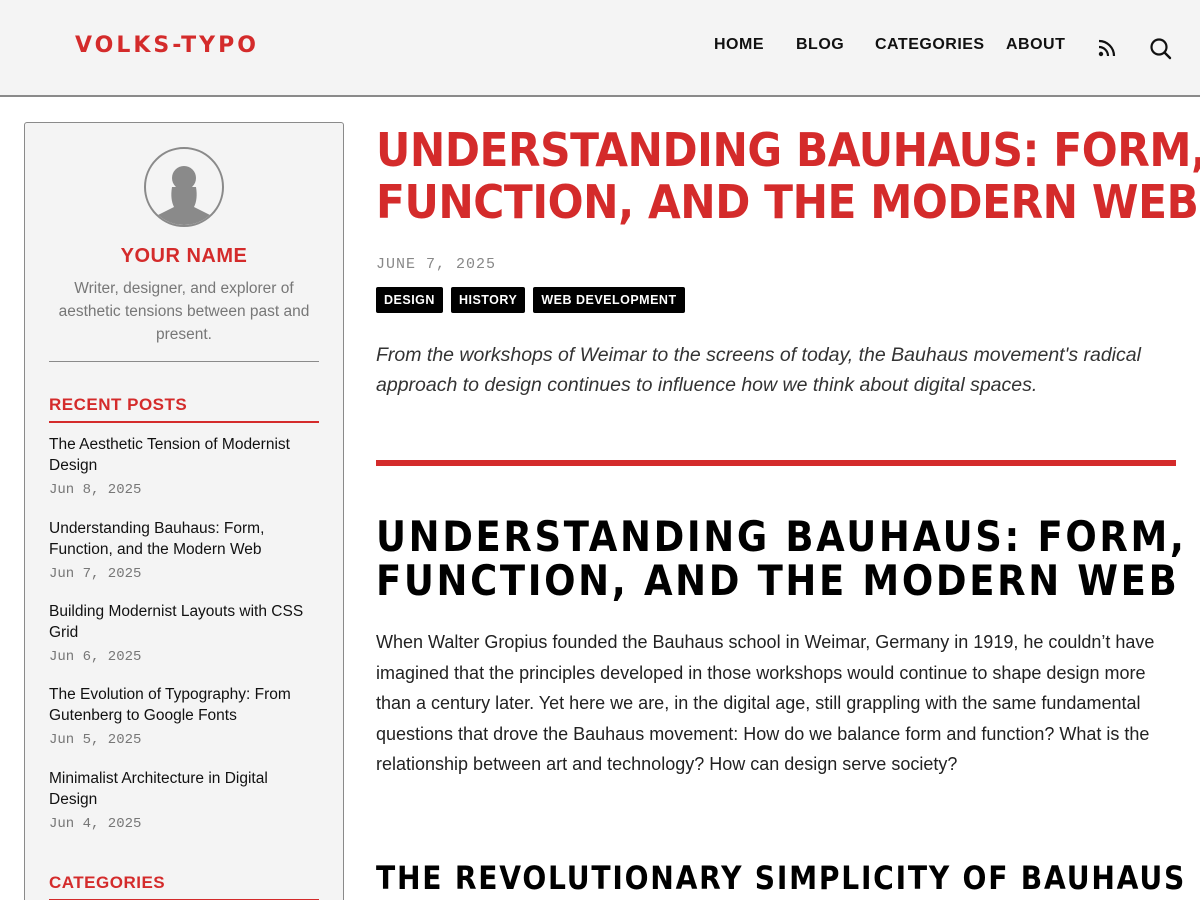 The width and height of the screenshot is (1200, 900). Describe the element at coordinates (95, 574) in the screenshot. I see `recent-post-date: Jun 7, 2025` at that location.